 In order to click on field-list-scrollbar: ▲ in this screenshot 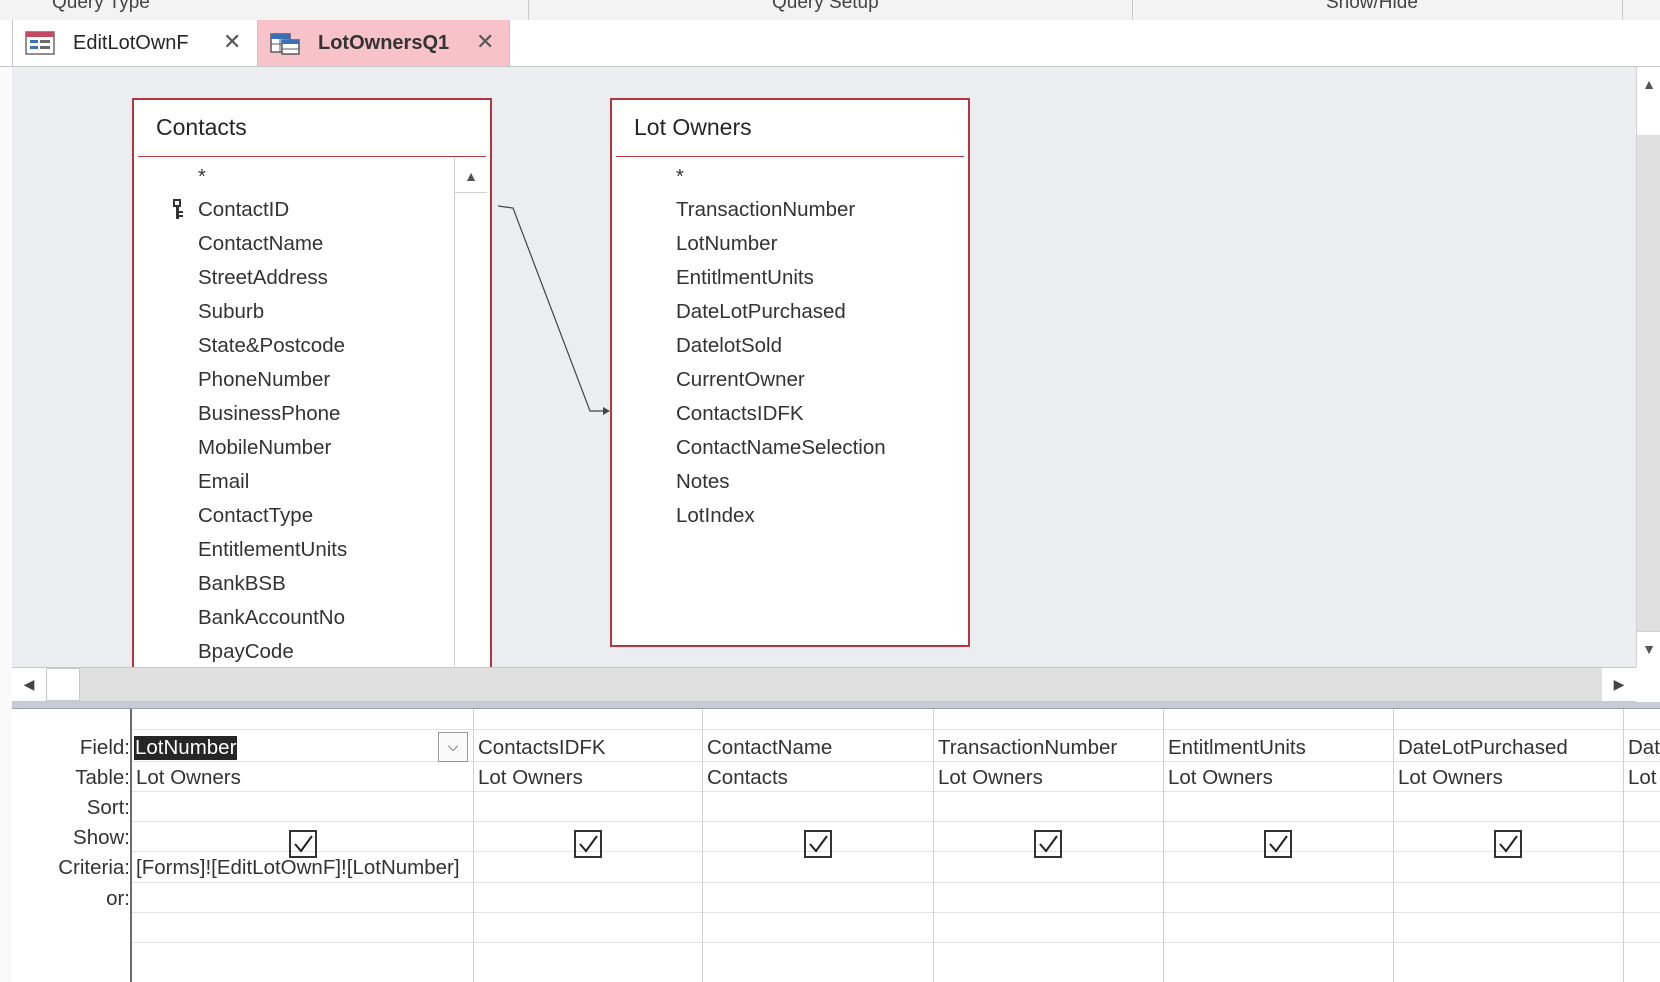, I will do `click(470, 412)`.